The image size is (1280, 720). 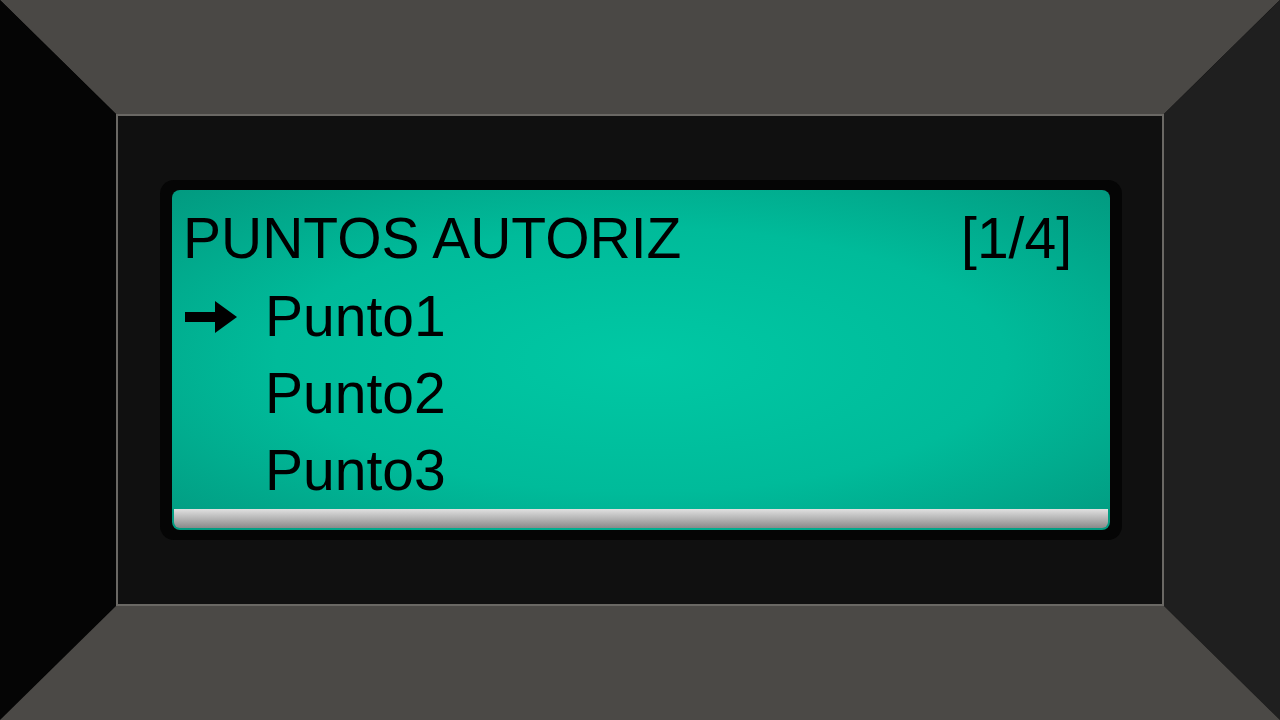 I want to click on menu-item: Punto2, so click(x=355, y=393).